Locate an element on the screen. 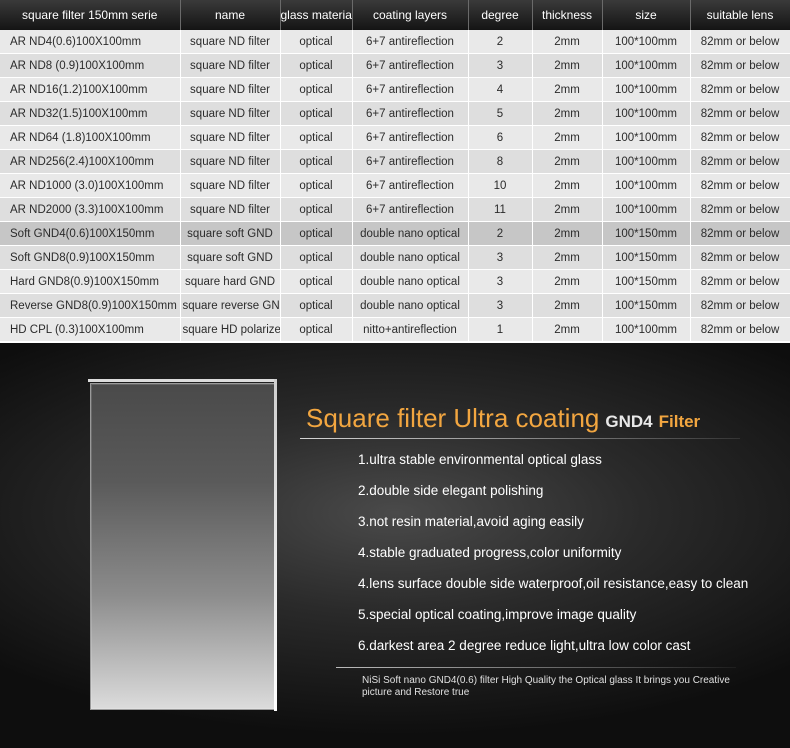 This screenshot has height=748, width=790. headline-filter: Filter is located at coordinates (679, 421).